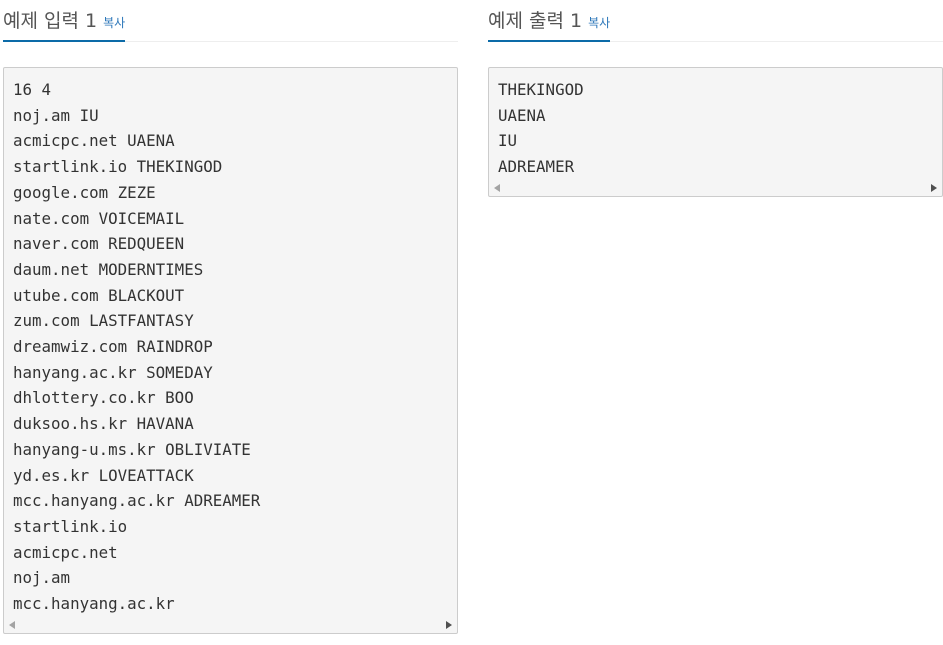 The width and height of the screenshot is (943, 645). I want to click on sample-output-header: 예제 출력 1 복사, so click(715, 21).